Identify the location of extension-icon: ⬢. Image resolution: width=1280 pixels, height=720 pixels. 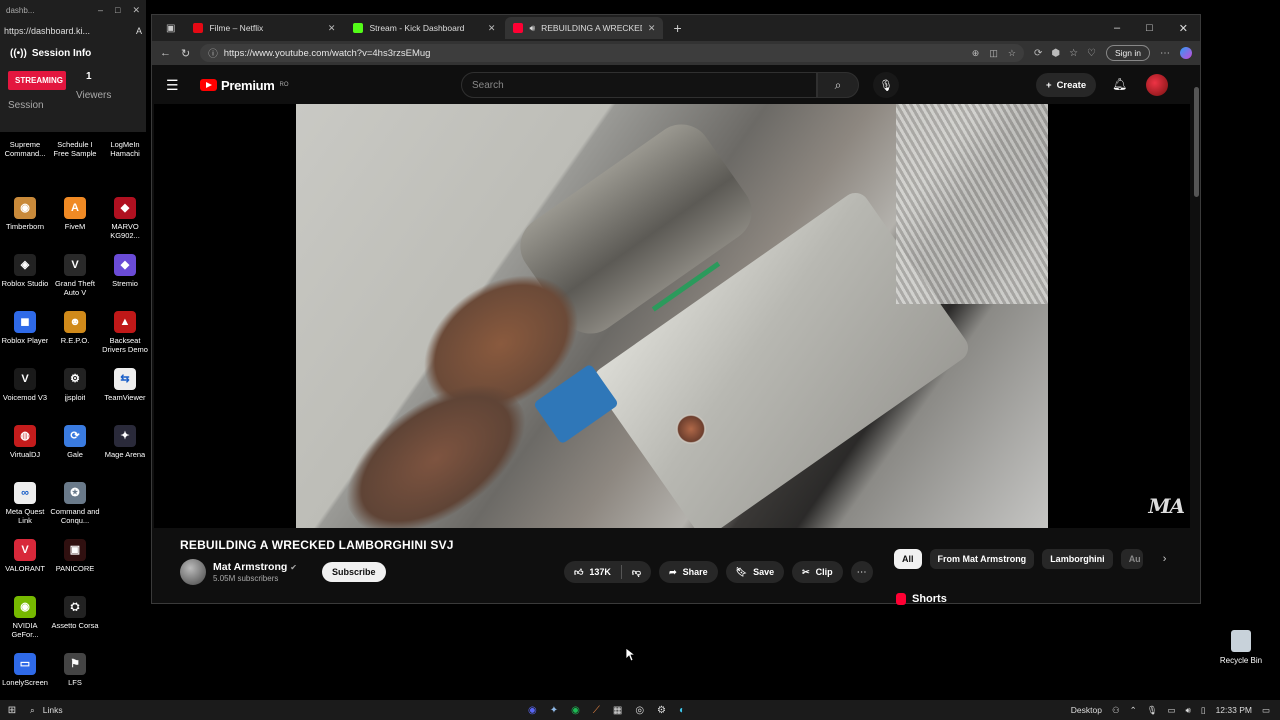
(1055, 53).